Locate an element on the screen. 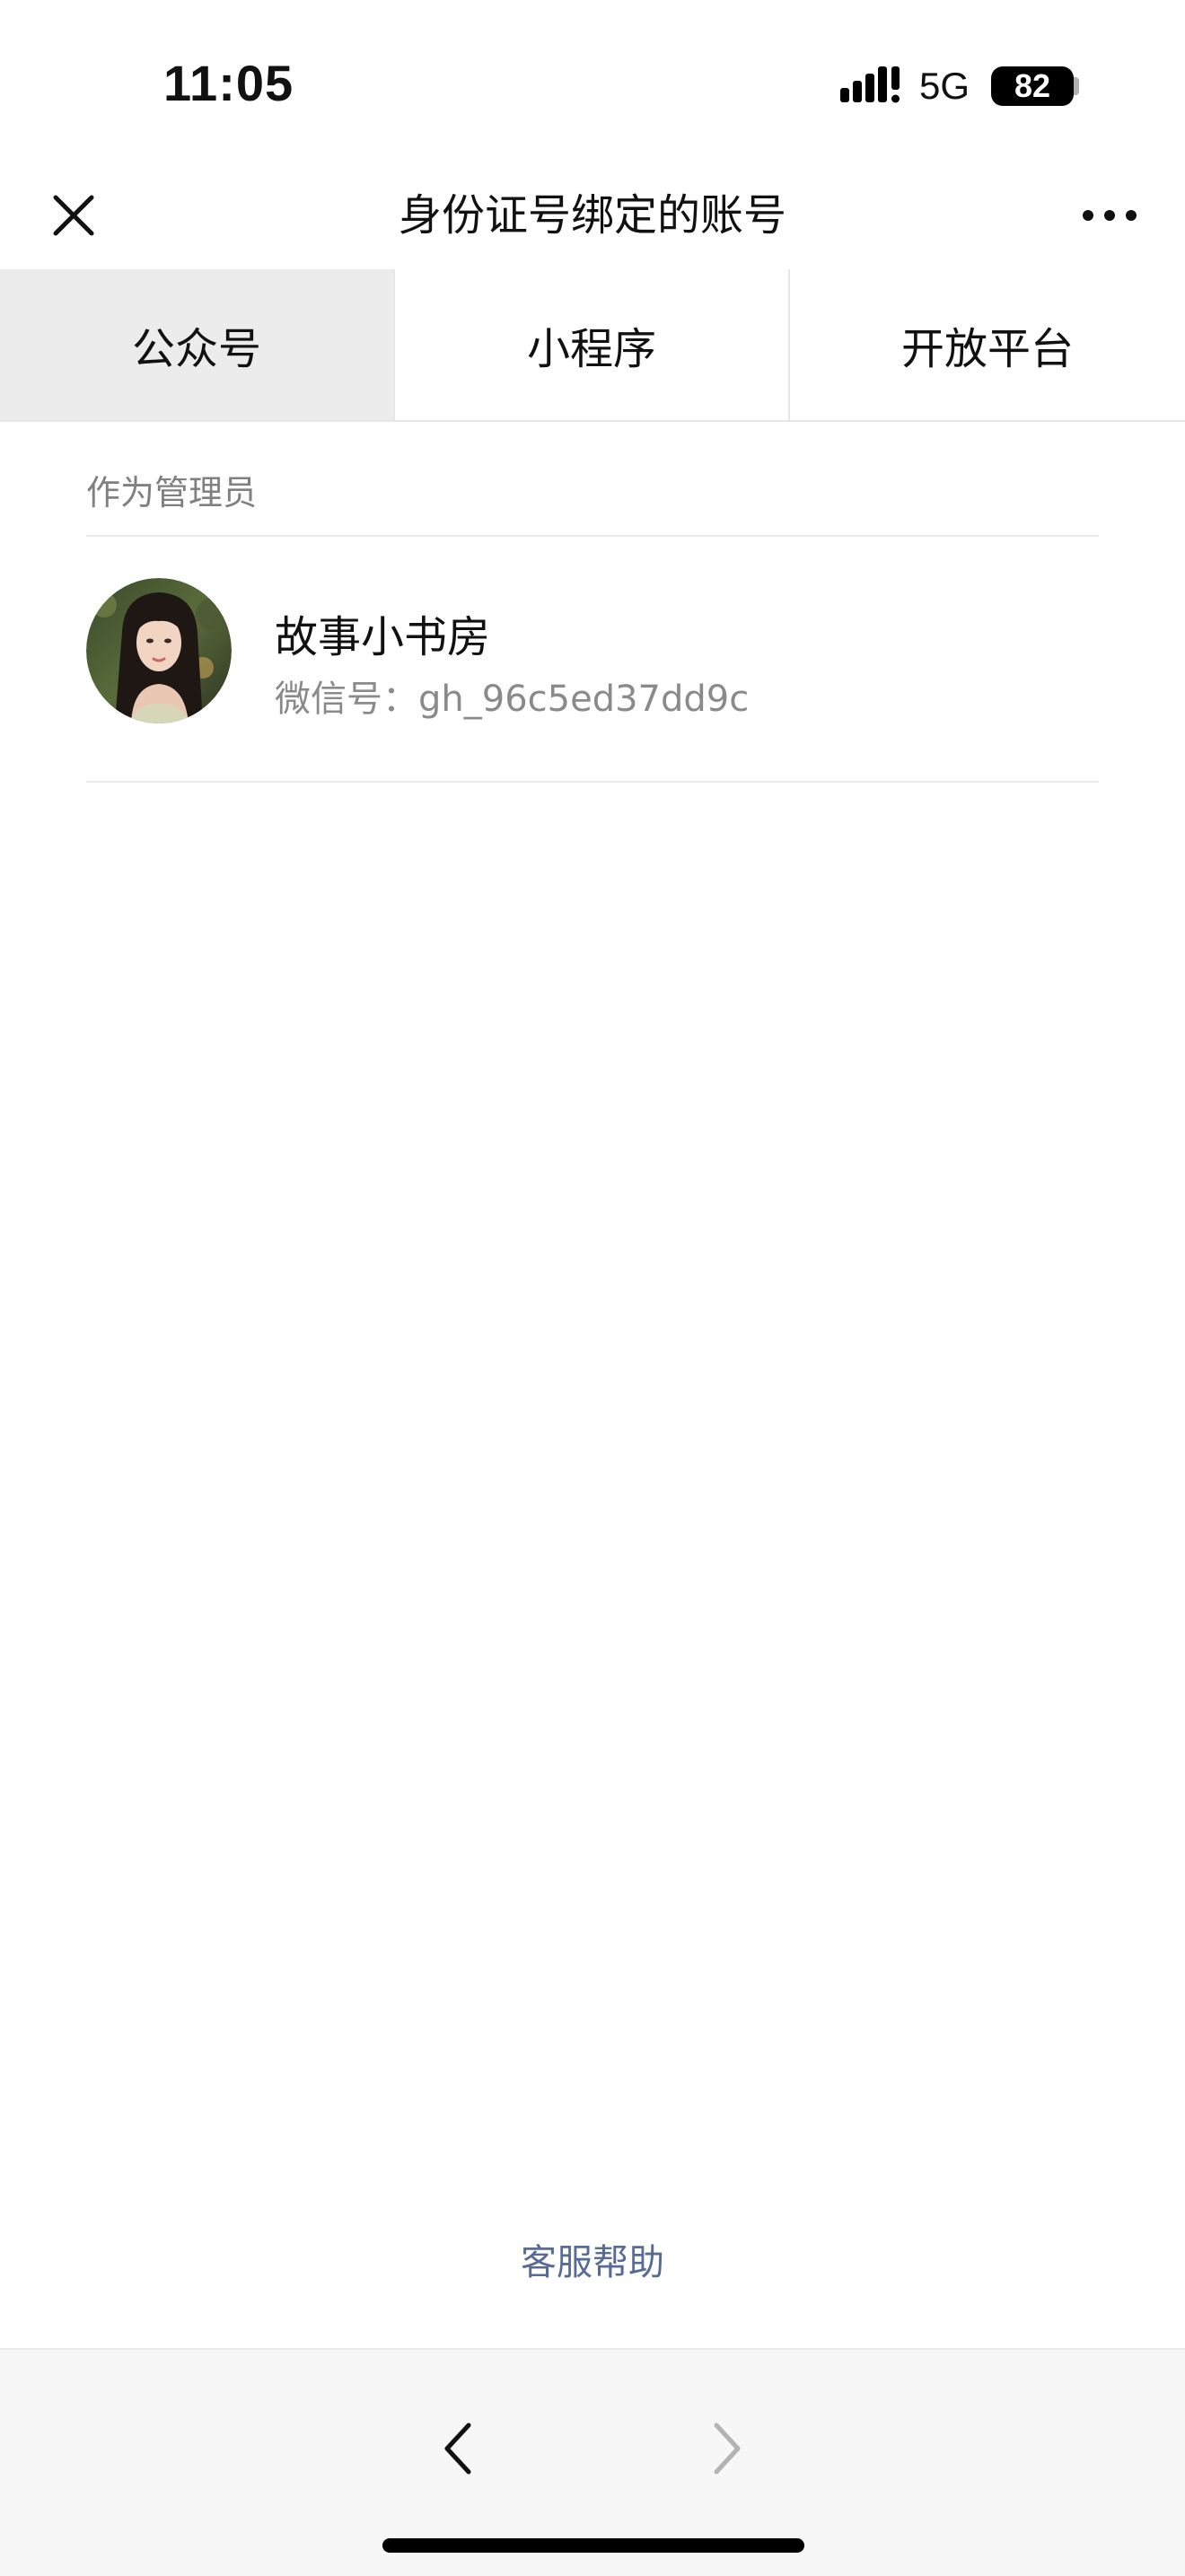  nav-bar: 身份证号绑定的账号 is located at coordinates (592, 215).